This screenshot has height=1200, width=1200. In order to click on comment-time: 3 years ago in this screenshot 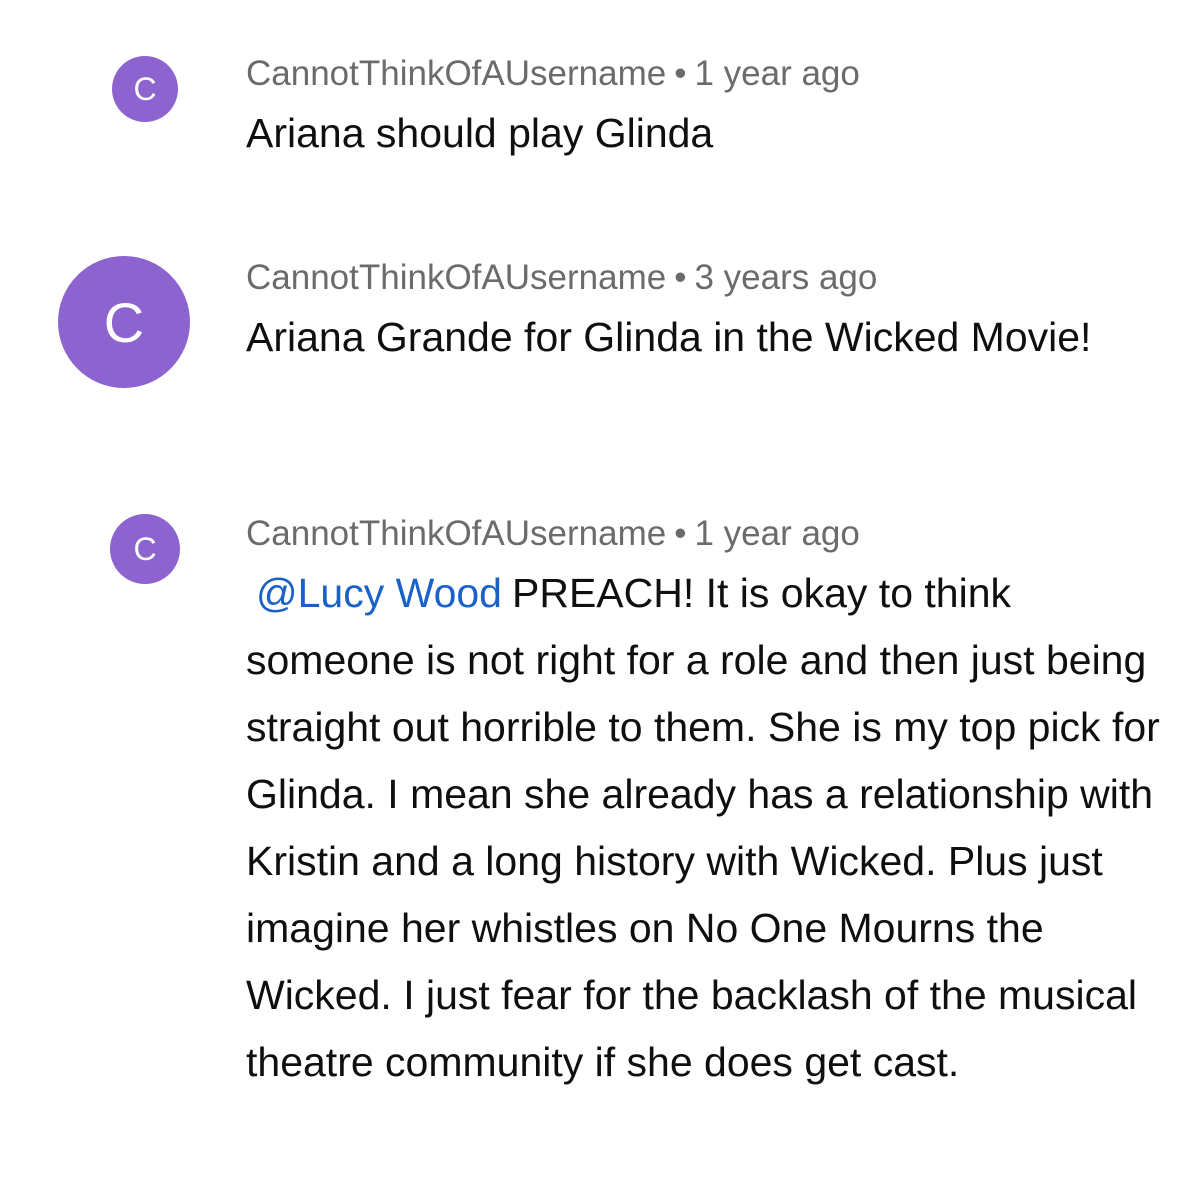, I will do `click(785, 277)`.